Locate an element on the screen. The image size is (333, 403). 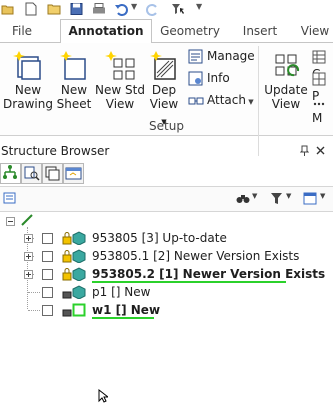
undo-icon is located at coordinates (121, 9).